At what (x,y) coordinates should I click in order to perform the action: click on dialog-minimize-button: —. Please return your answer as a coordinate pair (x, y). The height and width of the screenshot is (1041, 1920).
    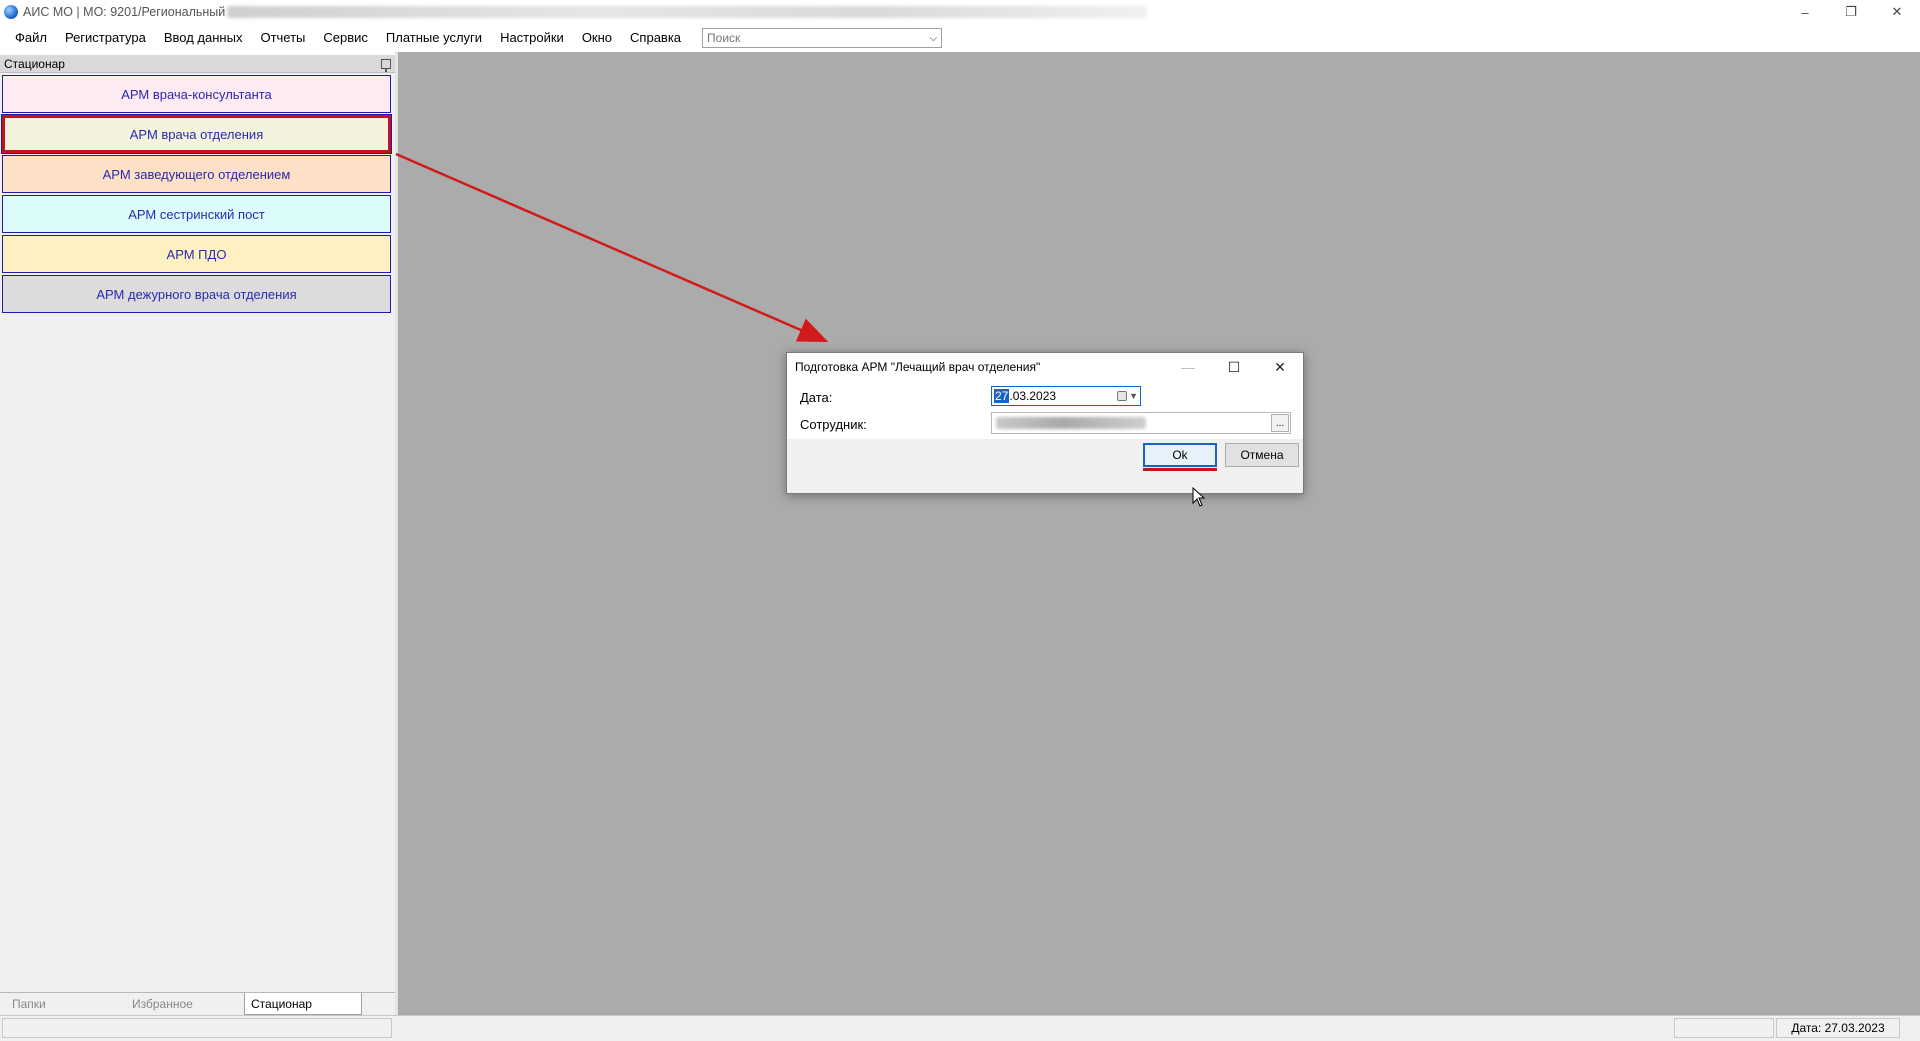
    Looking at the image, I should click on (1188, 367).